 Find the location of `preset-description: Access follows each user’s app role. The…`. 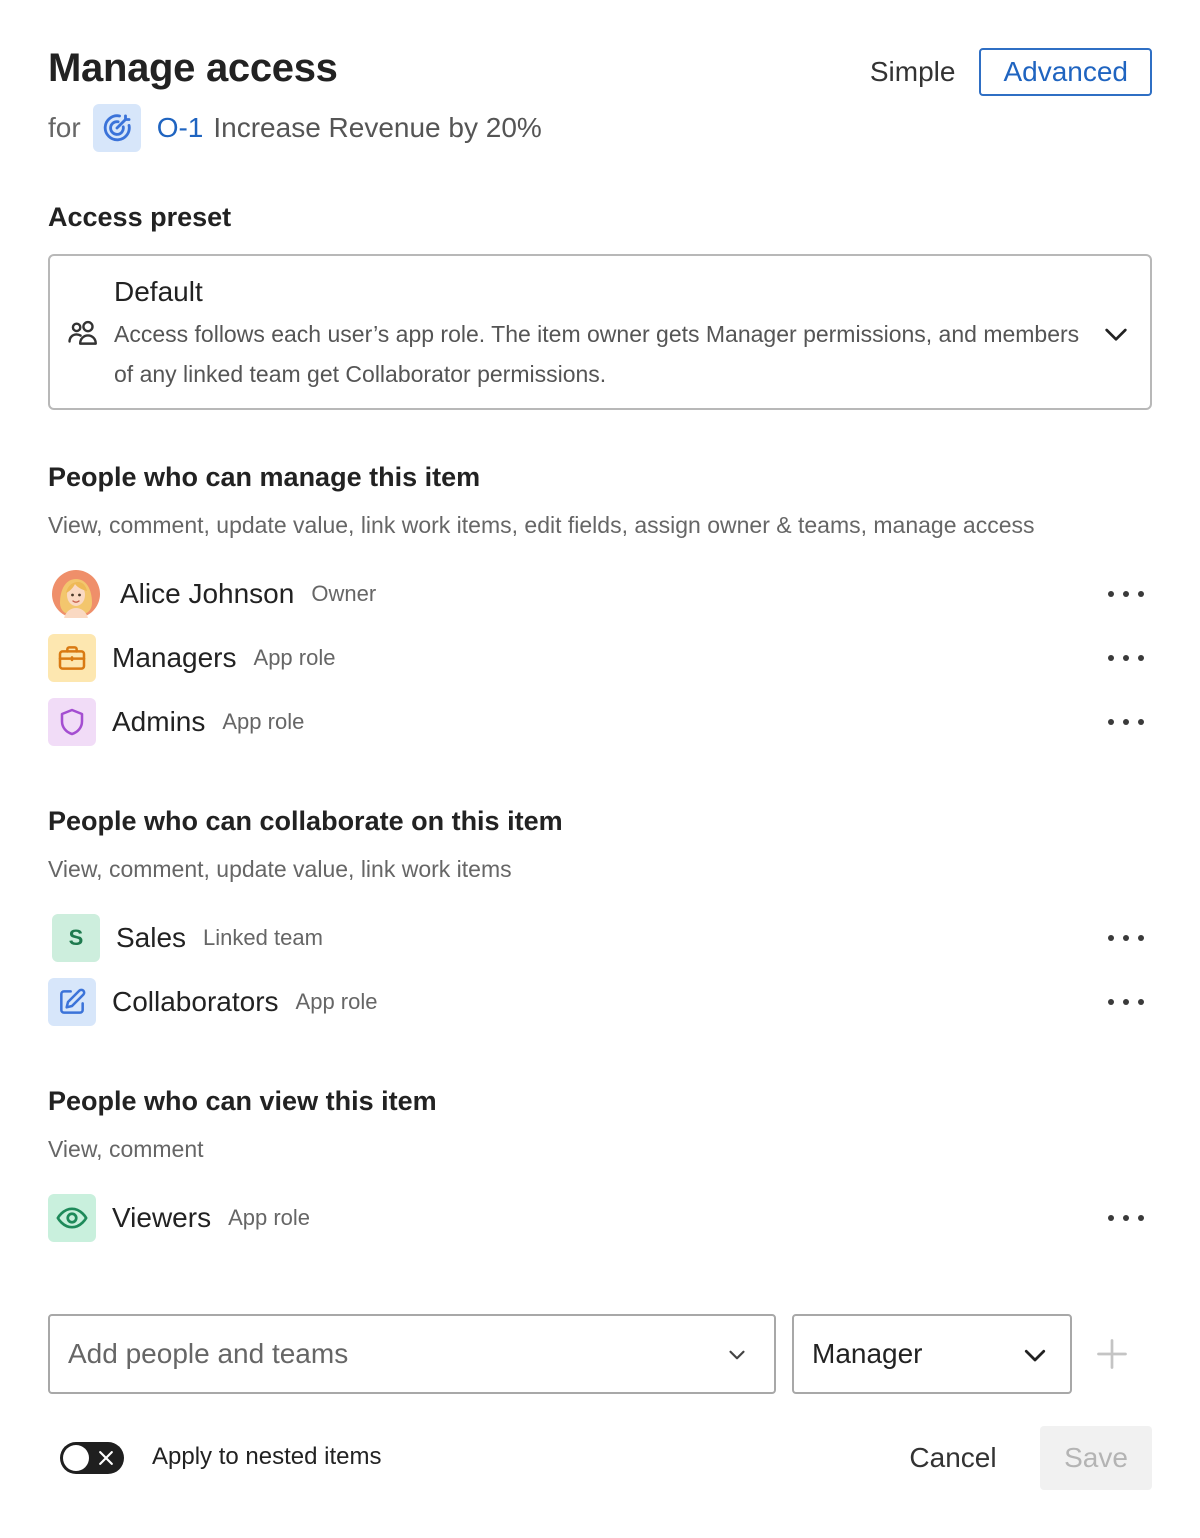

preset-description: Access follows each user’s app role. The… is located at coordinates (597, 354).